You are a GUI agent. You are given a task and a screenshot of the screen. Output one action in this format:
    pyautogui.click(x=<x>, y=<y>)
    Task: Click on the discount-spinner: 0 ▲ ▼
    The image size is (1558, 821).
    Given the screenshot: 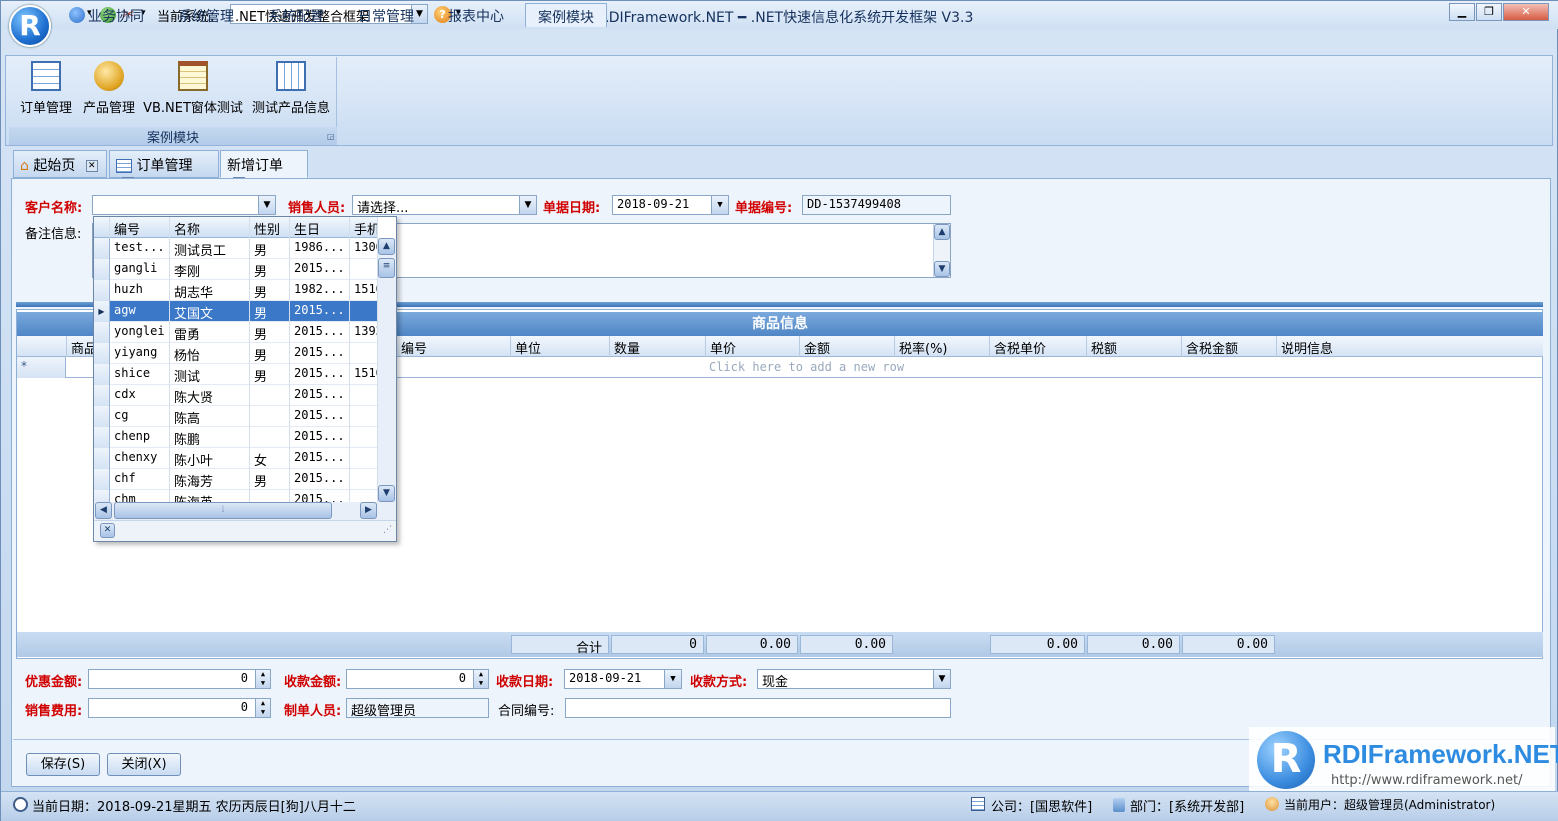 What is the action you would take?
    pyautogui.click(x=179, y=679)
    